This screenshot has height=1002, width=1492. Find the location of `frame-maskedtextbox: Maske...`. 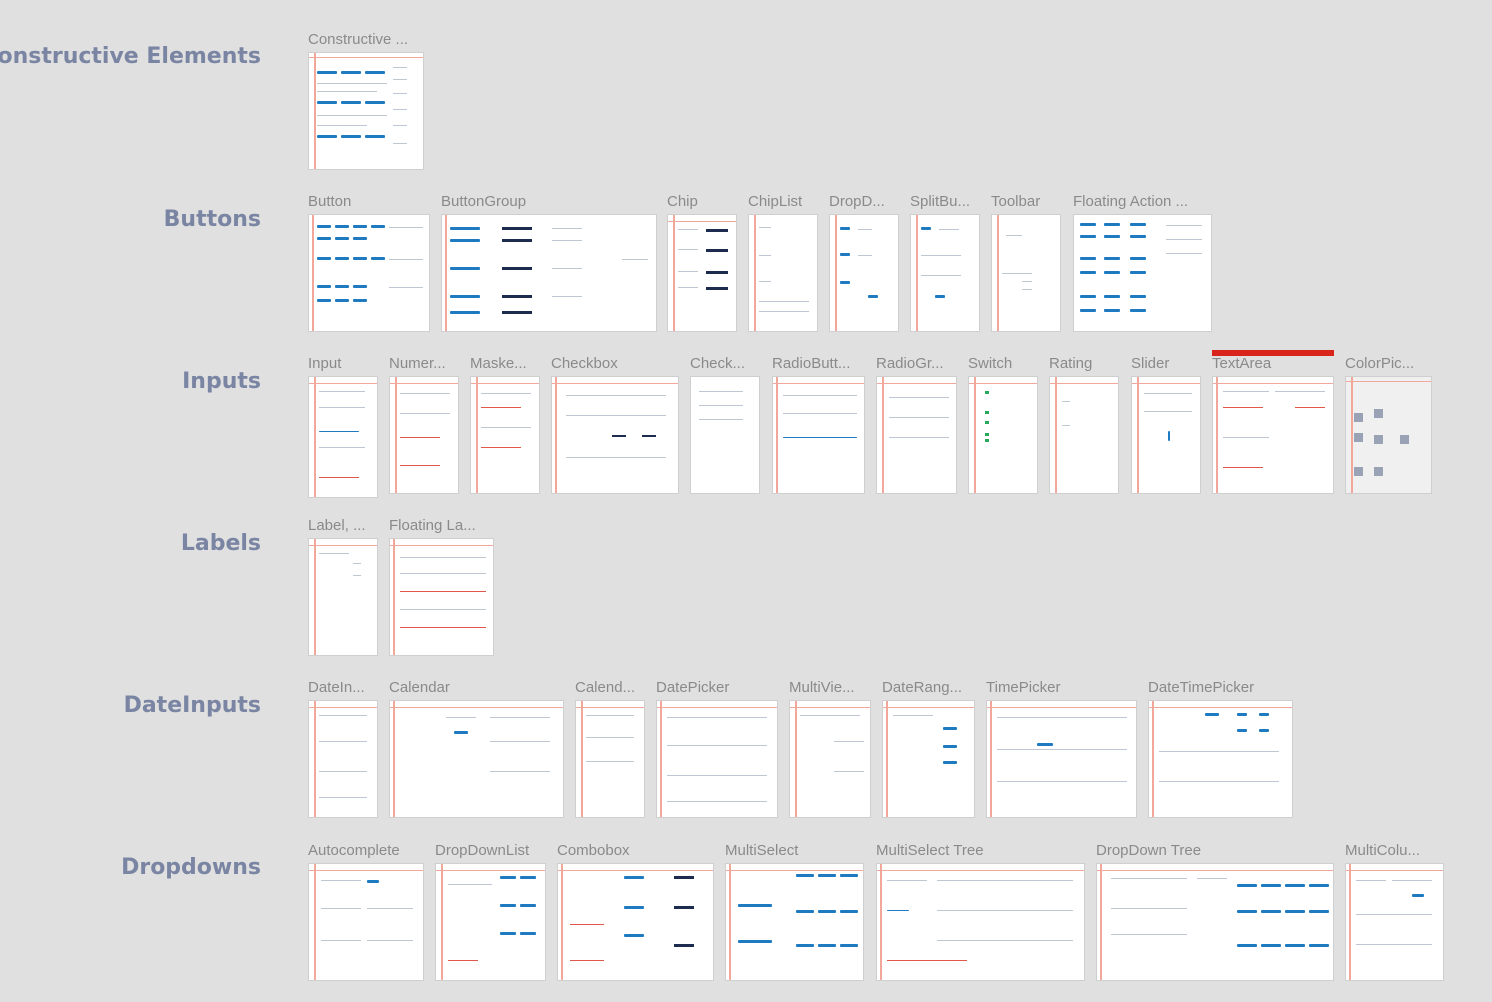

frame-maskedtextbox: Maske... is located at coordinates (505, 425).